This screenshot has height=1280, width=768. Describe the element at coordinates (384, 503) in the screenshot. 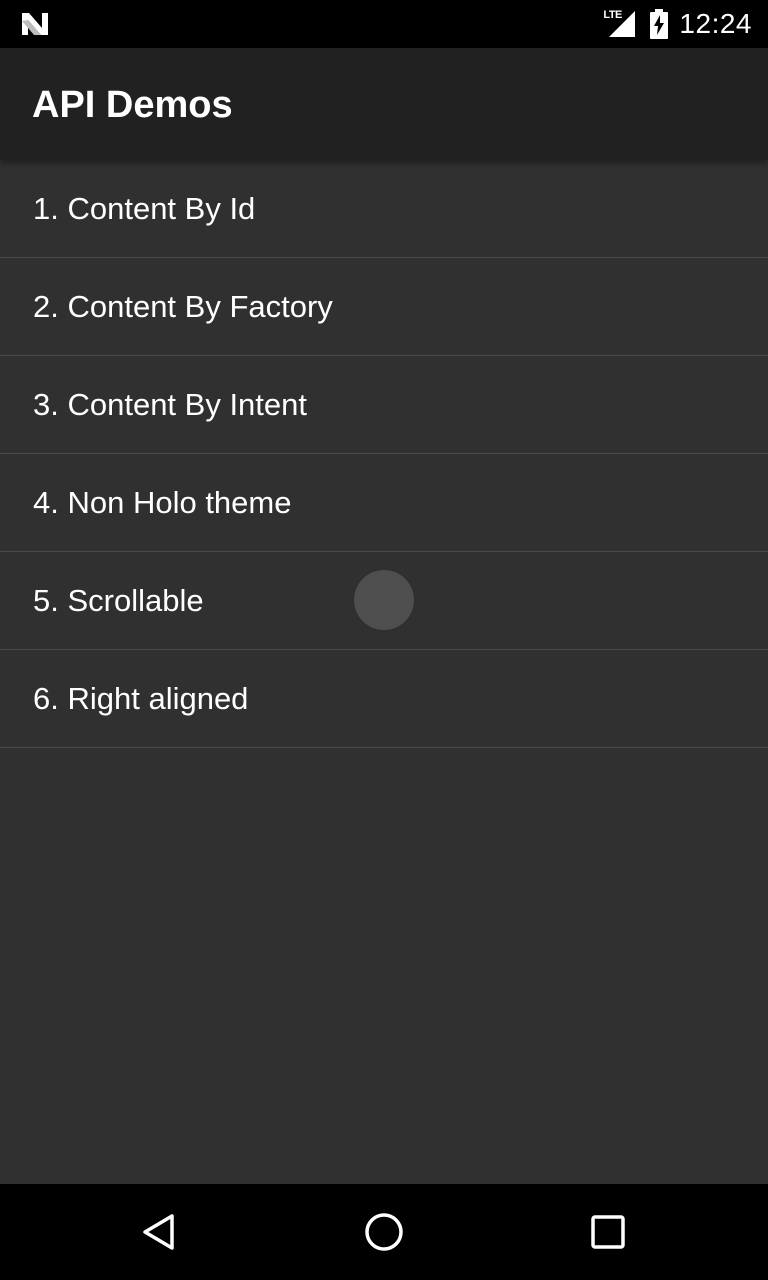

I see `list-item-non-holo-theme: 4. Non Holo theme` at that location.